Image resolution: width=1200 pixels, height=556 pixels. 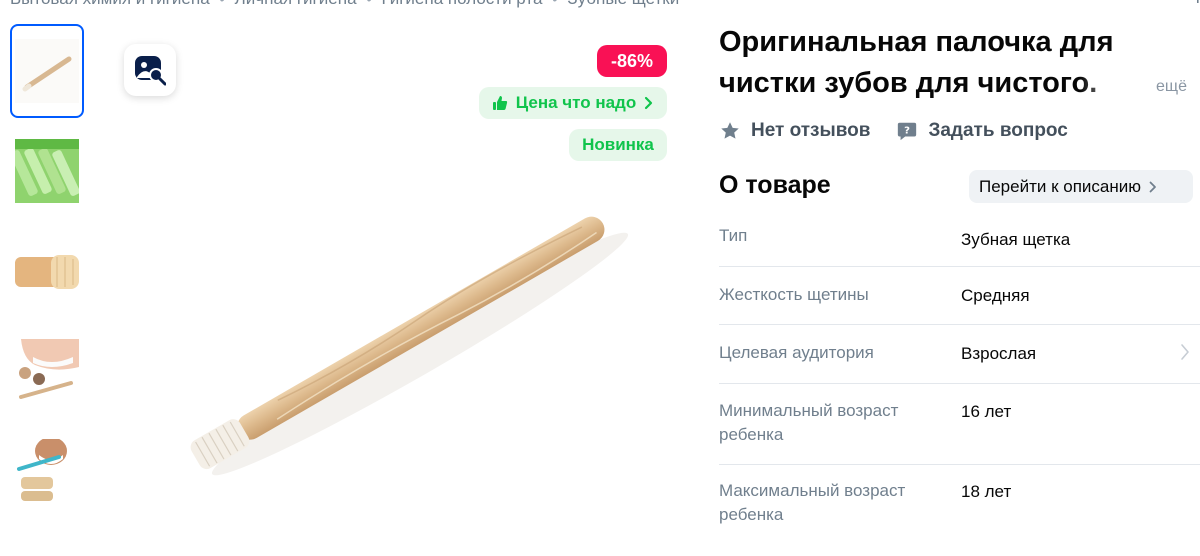 What do you see at coordinates (812, 502) in the screenshot?
I see `spec-label: Максимальный возраст ребенка` at bounding box center [812, 502].